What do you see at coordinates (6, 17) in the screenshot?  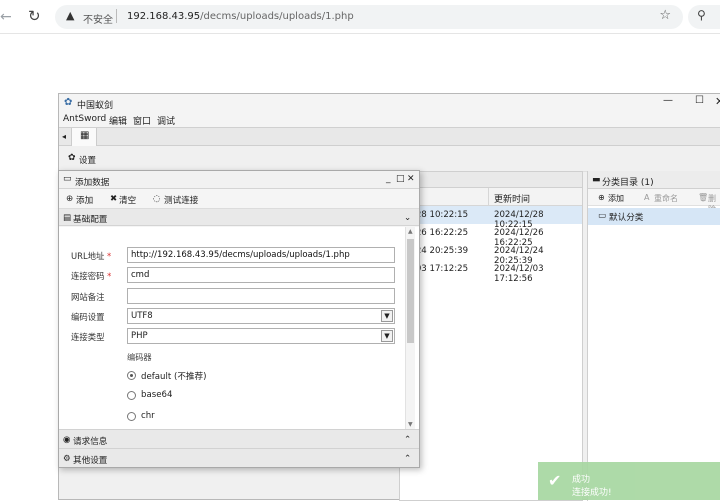 I see `back-arrow-icon: ←` at bounding box center [6, 17].